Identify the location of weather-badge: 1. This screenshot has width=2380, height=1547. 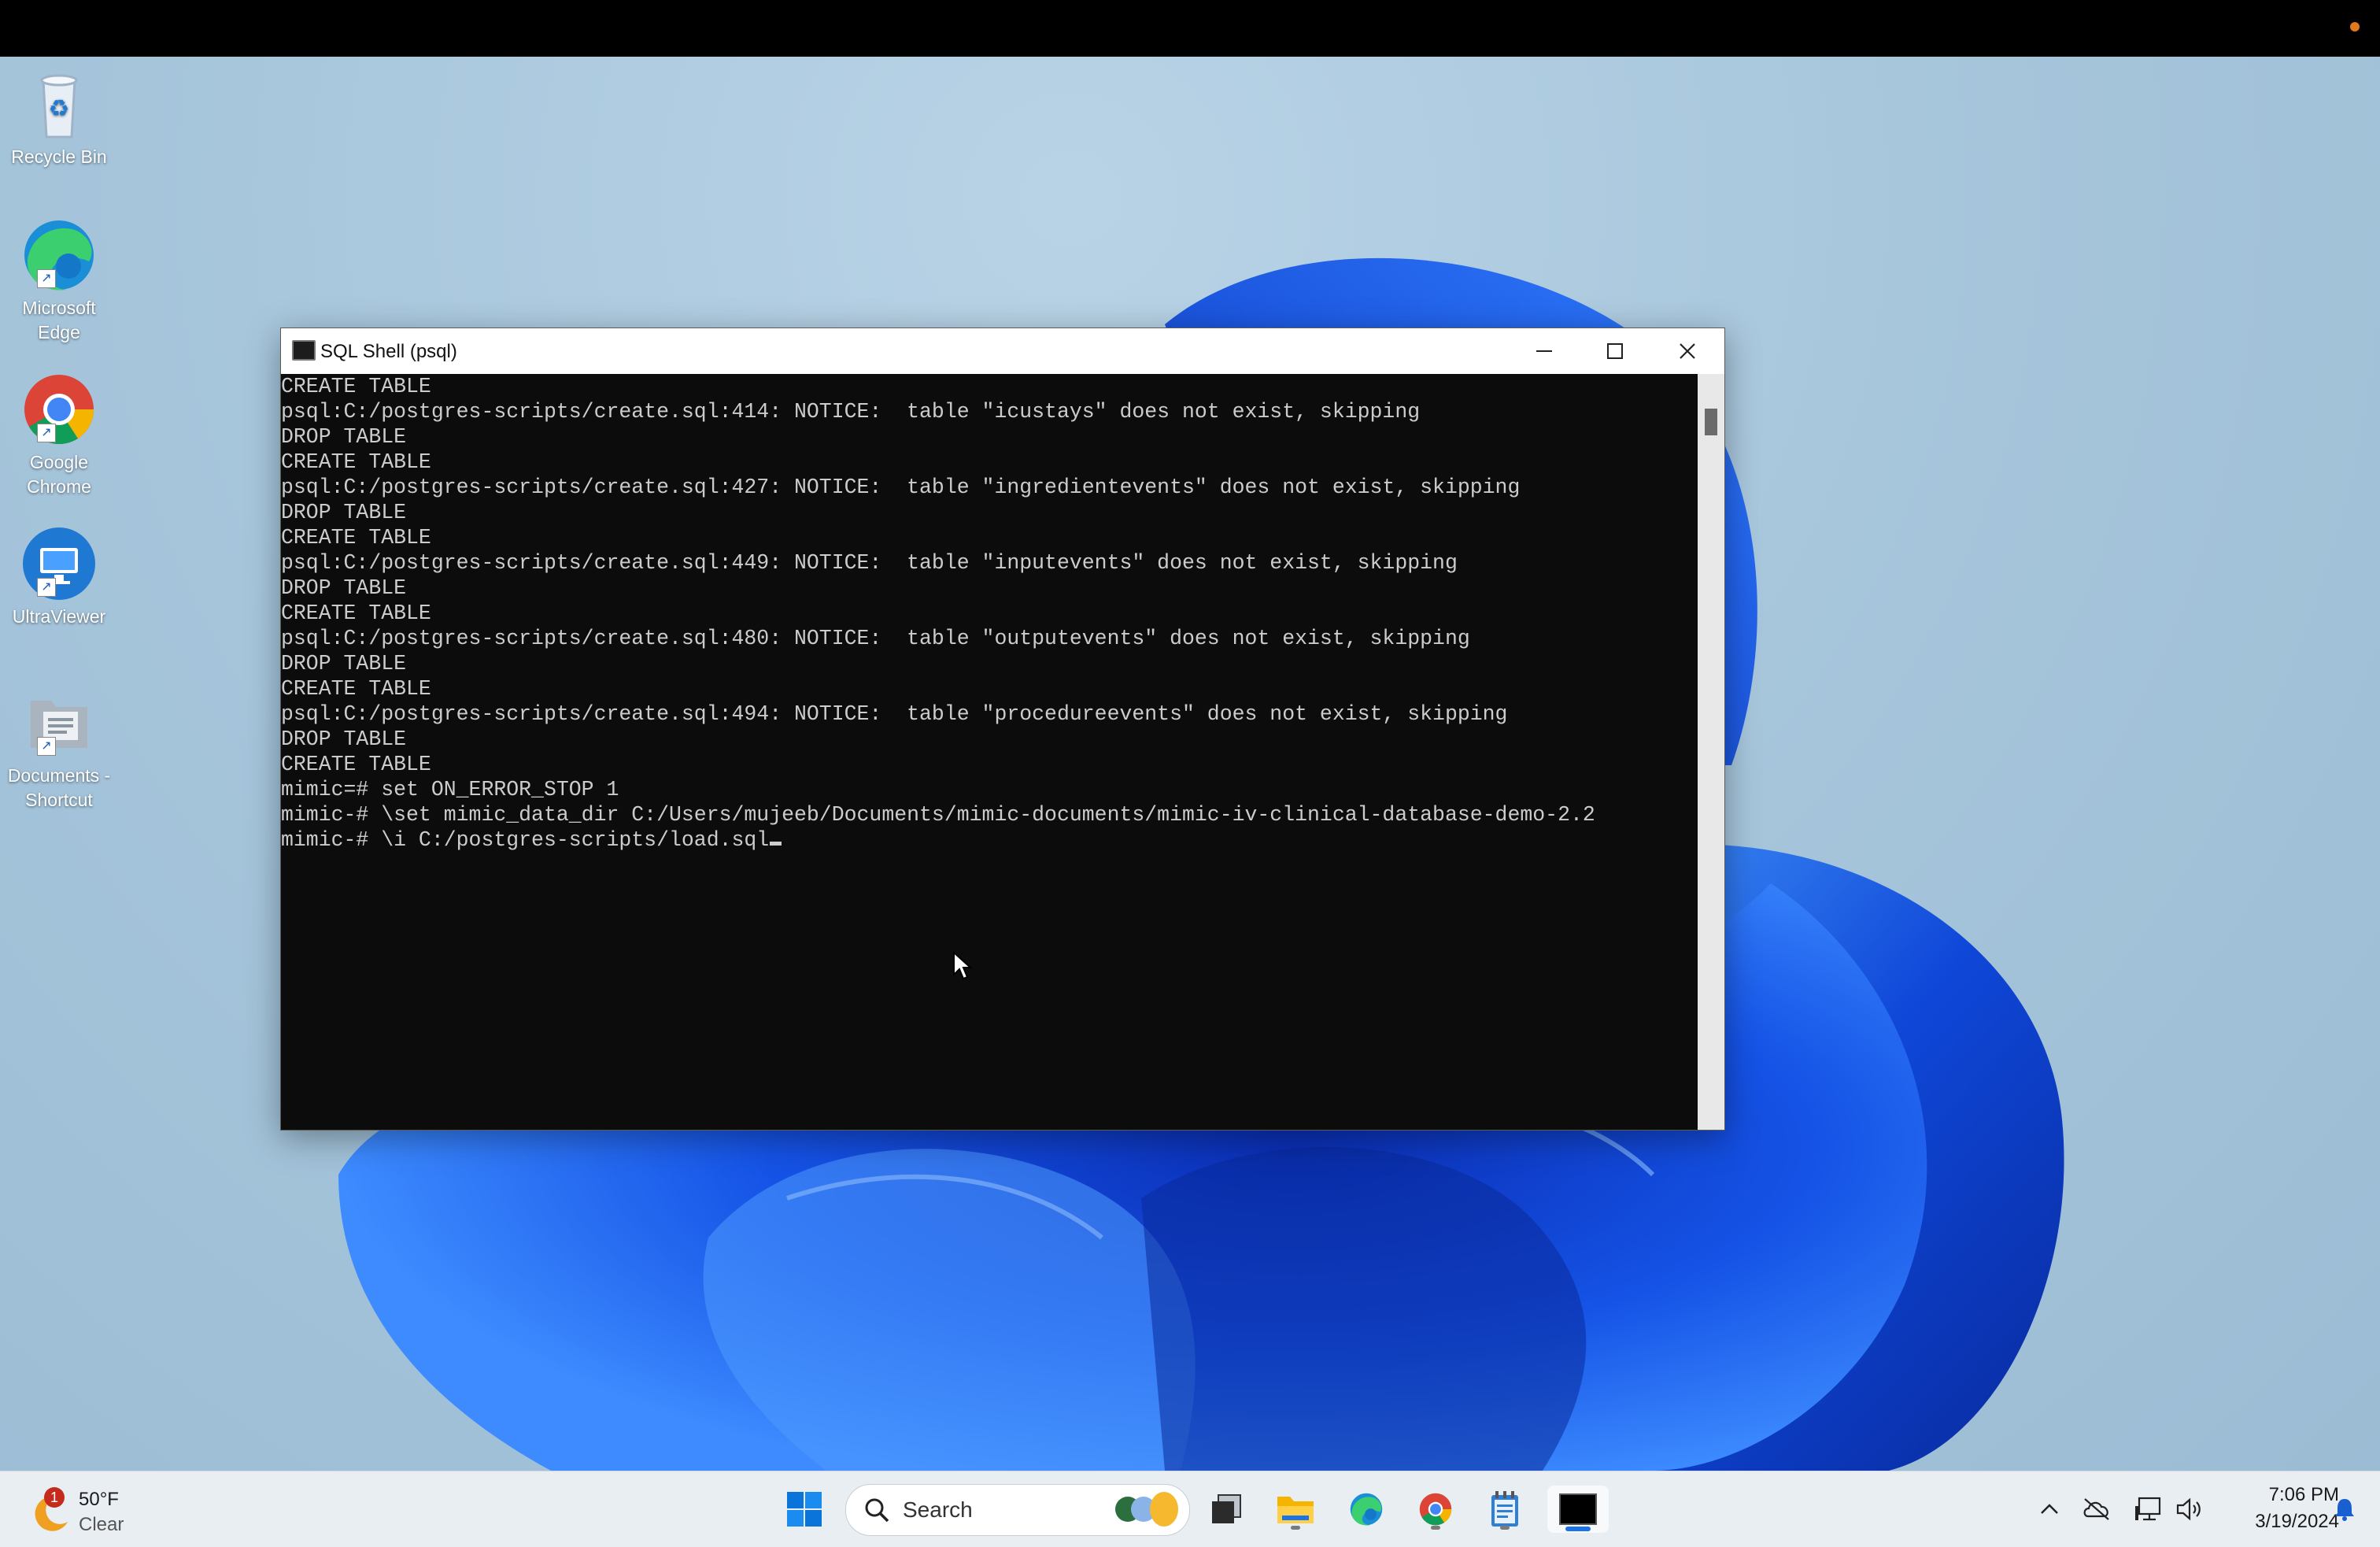
(55, 1497).